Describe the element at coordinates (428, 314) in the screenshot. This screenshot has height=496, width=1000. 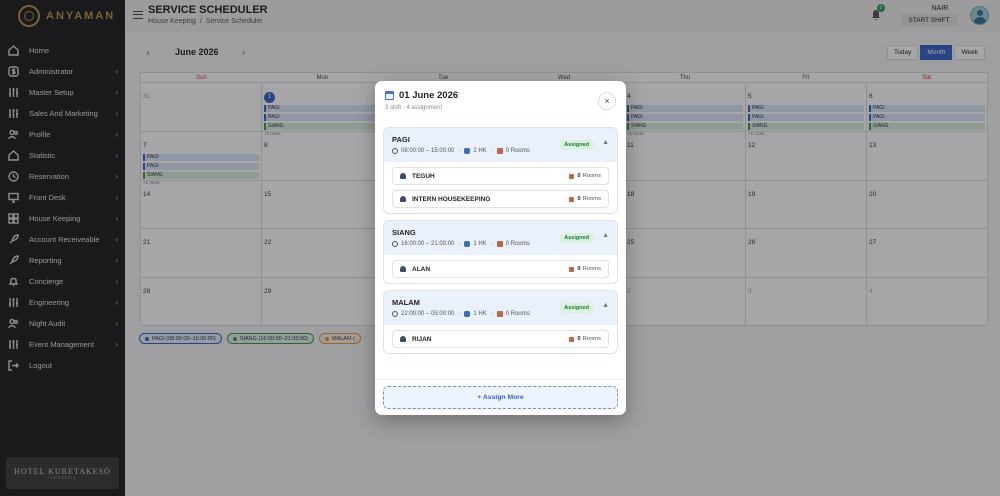
I see `shift-time: 22:00:00 – 05:00:00` at that location.